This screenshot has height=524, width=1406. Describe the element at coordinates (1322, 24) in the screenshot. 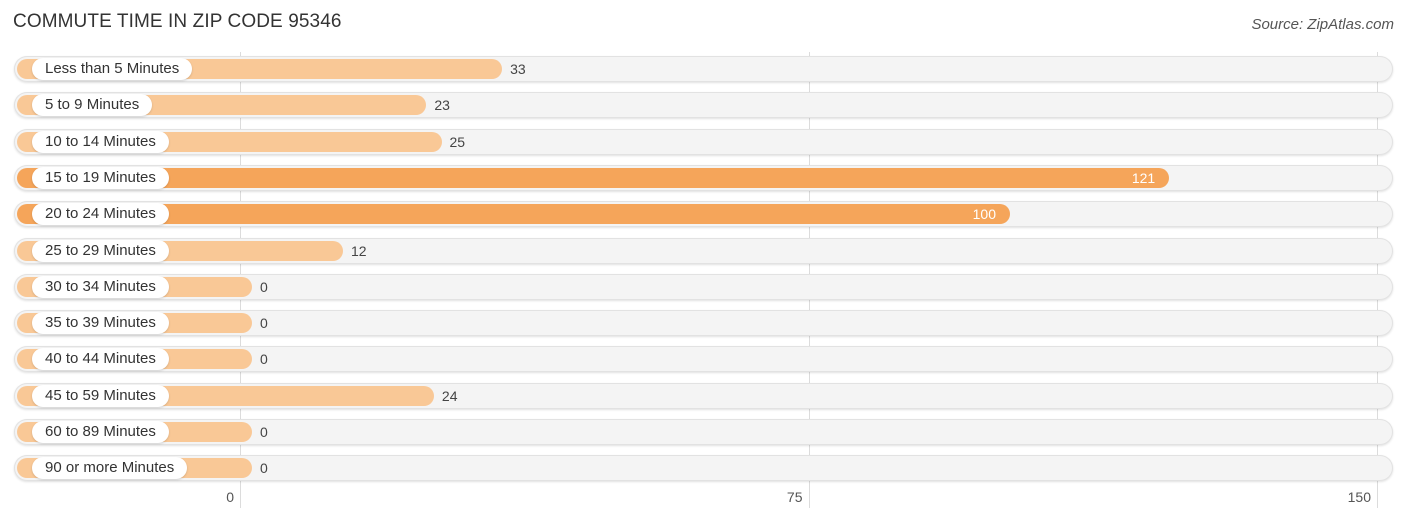

I see `chart-source: Source: ZipAtlas.com` at that location.